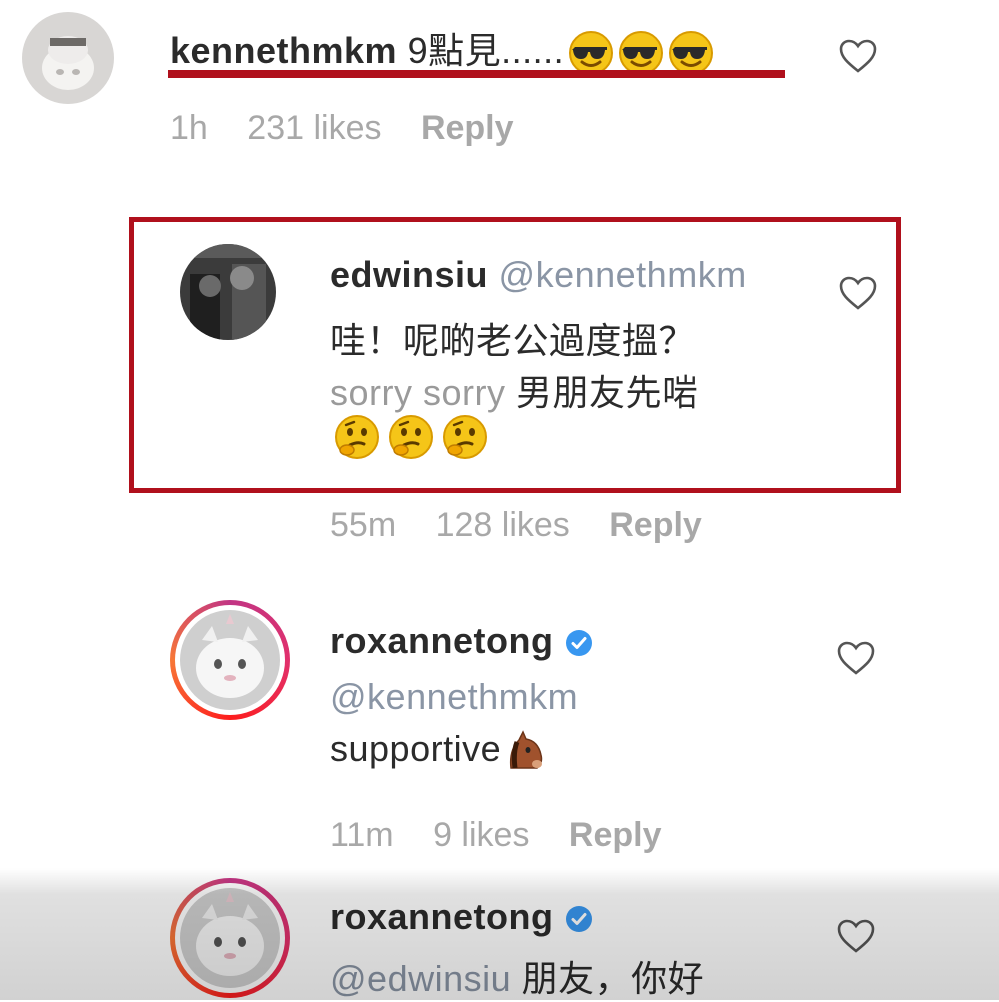  Describe the element at coordinates (655, 525) in the screenshot. I see `comment-2-reply-button: Reply` at that location.